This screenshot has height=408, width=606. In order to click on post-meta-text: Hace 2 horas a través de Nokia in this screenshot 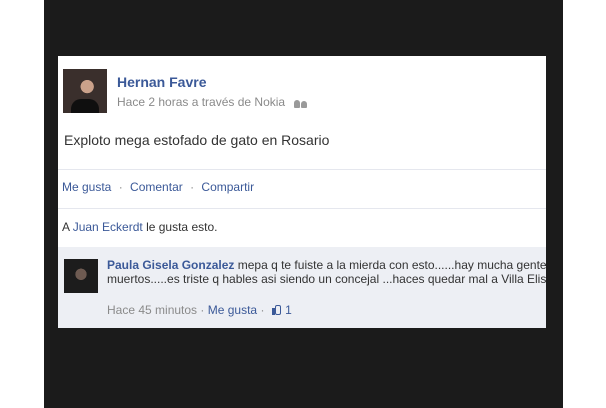, I will do `click(201, 102)`.